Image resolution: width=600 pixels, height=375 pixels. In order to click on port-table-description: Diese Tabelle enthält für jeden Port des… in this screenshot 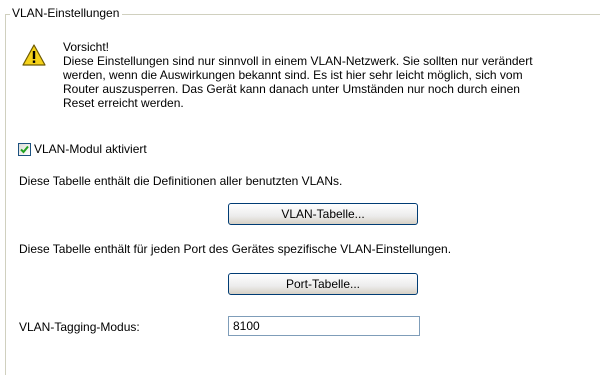, I will do `click(235, 249)`.